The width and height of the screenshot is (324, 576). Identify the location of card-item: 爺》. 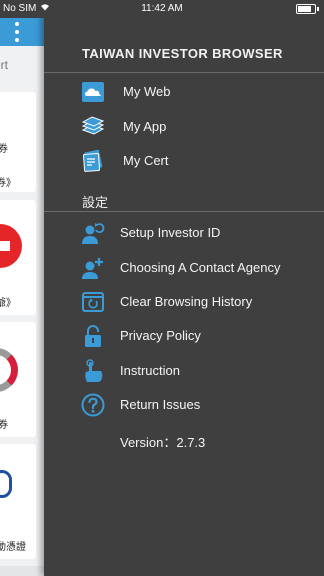
(18, 257).